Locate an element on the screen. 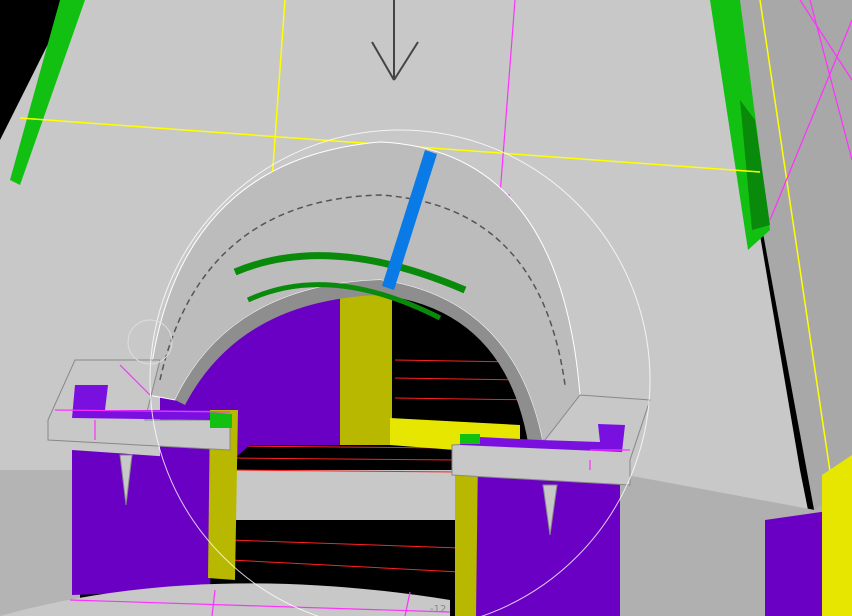  right-capital-green is located at coordinates (470, 439).